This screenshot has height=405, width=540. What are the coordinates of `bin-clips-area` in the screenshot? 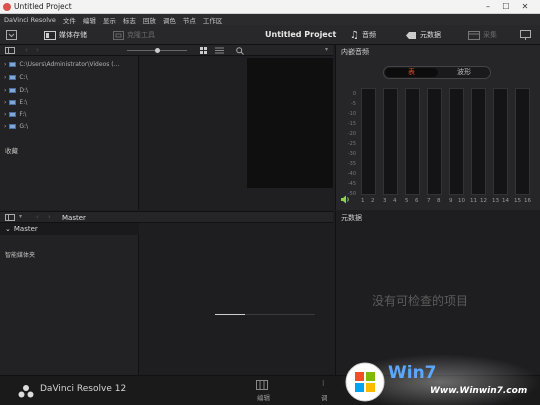 It's located at (236, 299).